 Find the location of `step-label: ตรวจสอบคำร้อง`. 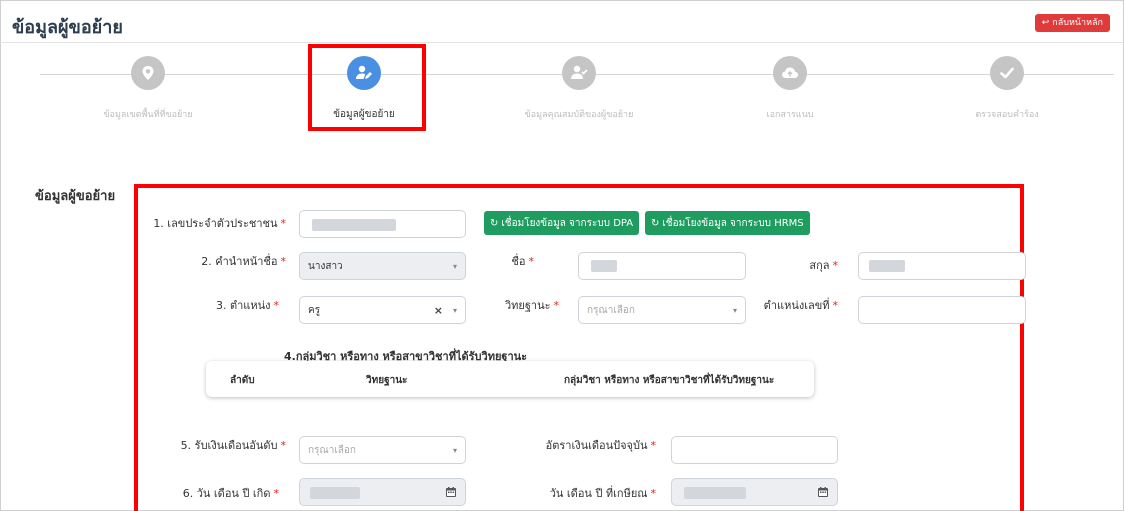

step-label: ตรวจสอบคำร้อง is located at coordinates (1007, 115).